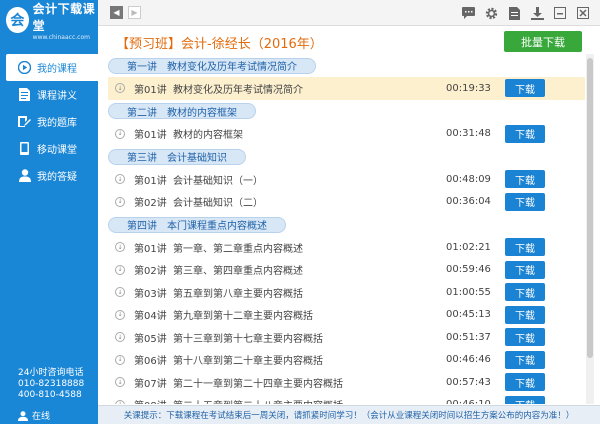 The height and width of the screenshot is (424, 600). I want to click on toolbar: ◀ ▶, so click(349, 13).